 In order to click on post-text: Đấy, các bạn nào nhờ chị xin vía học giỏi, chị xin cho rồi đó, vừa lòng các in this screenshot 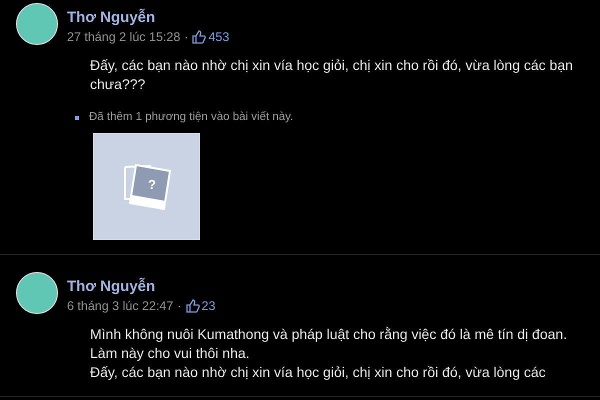, I will do `click(318, 372)`.